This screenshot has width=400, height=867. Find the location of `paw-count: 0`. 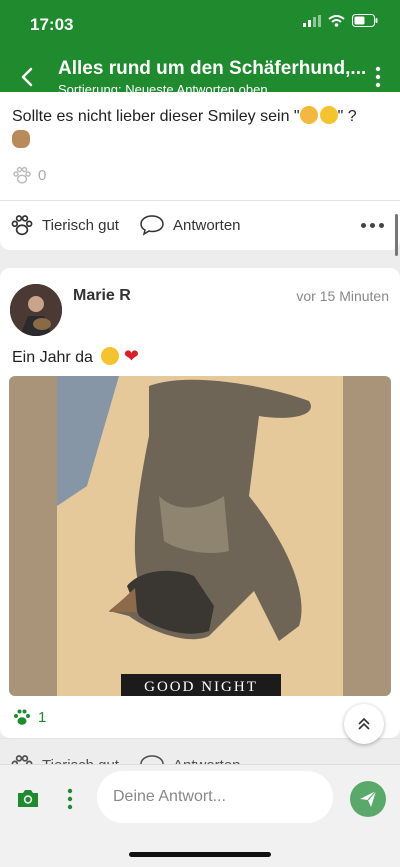

paw-count: 0 is located at coordinates (42, 175).